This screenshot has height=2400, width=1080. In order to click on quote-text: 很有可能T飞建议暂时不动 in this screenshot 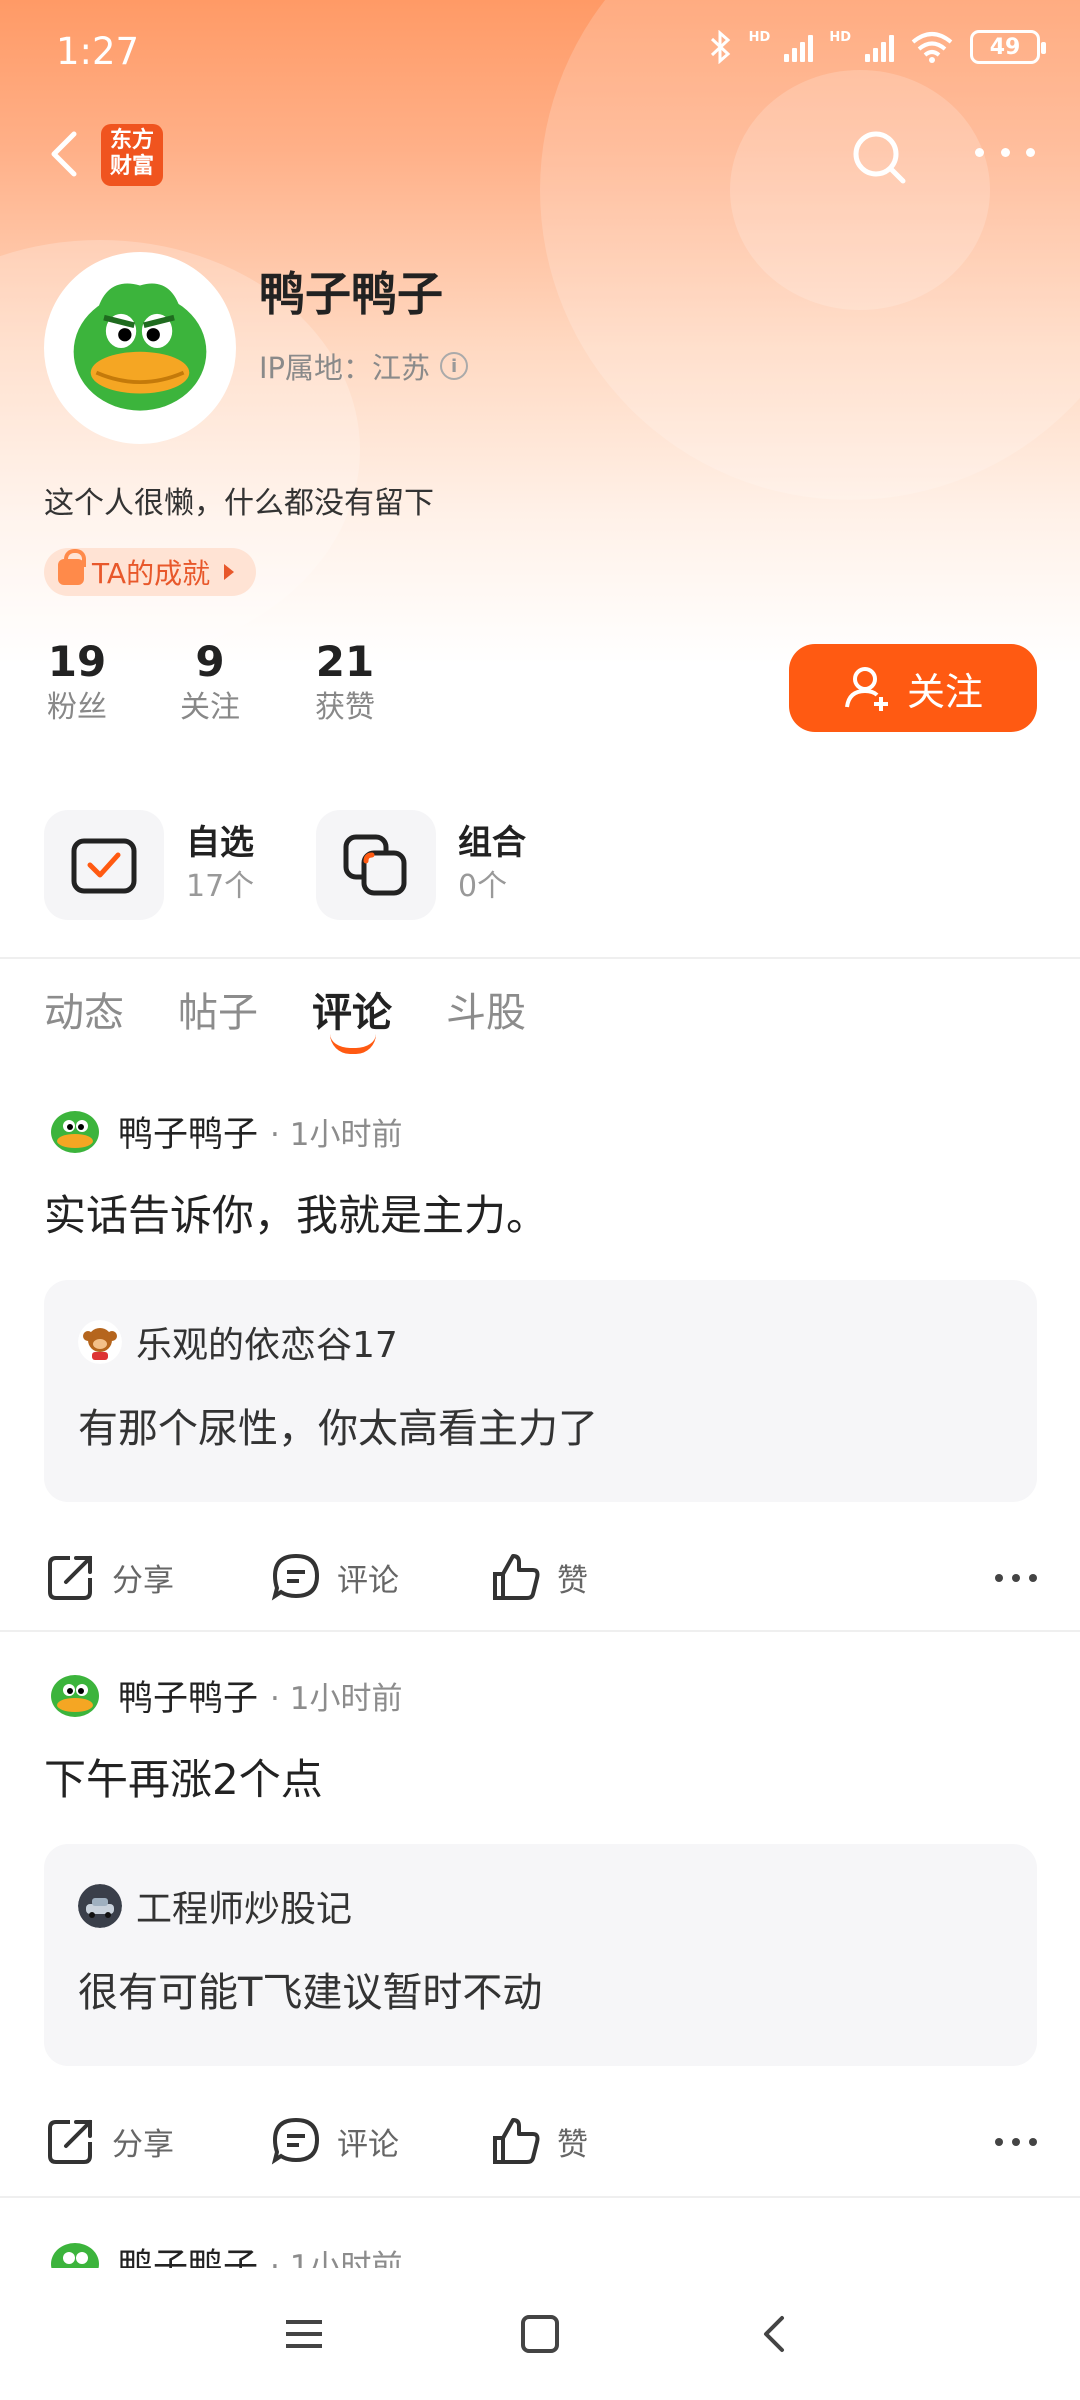, I will do `click(310, 1993)`.